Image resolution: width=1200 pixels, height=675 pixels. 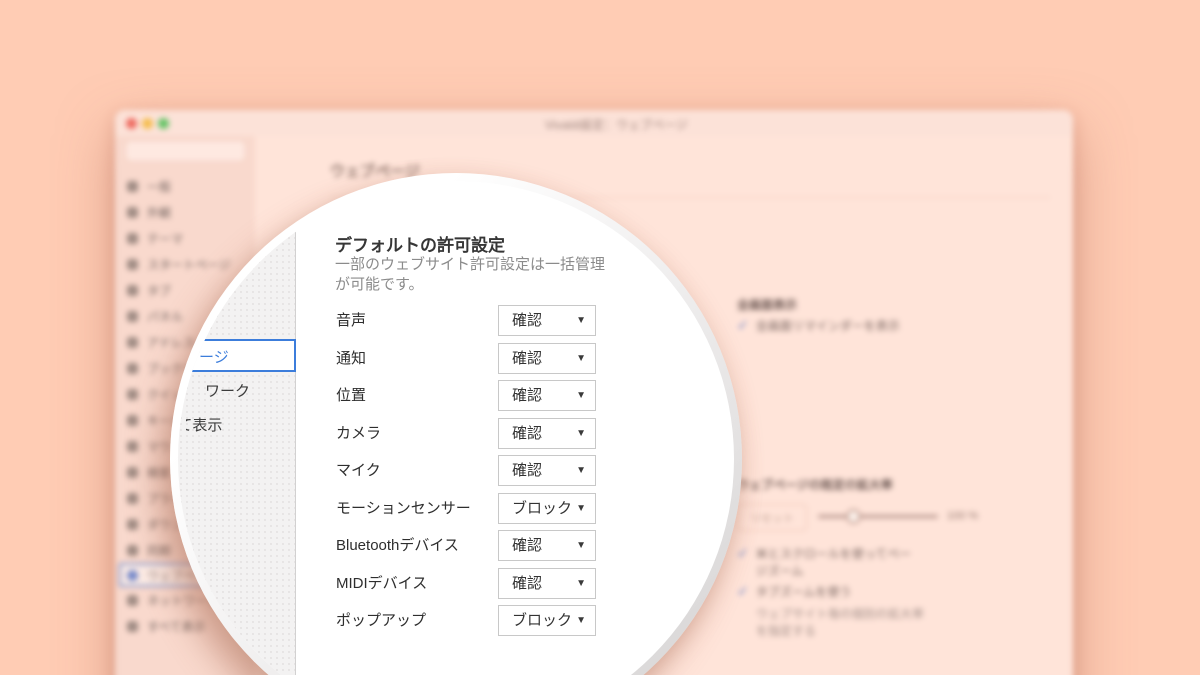 I want to click on showall-icon, so click(x=132, y=626).